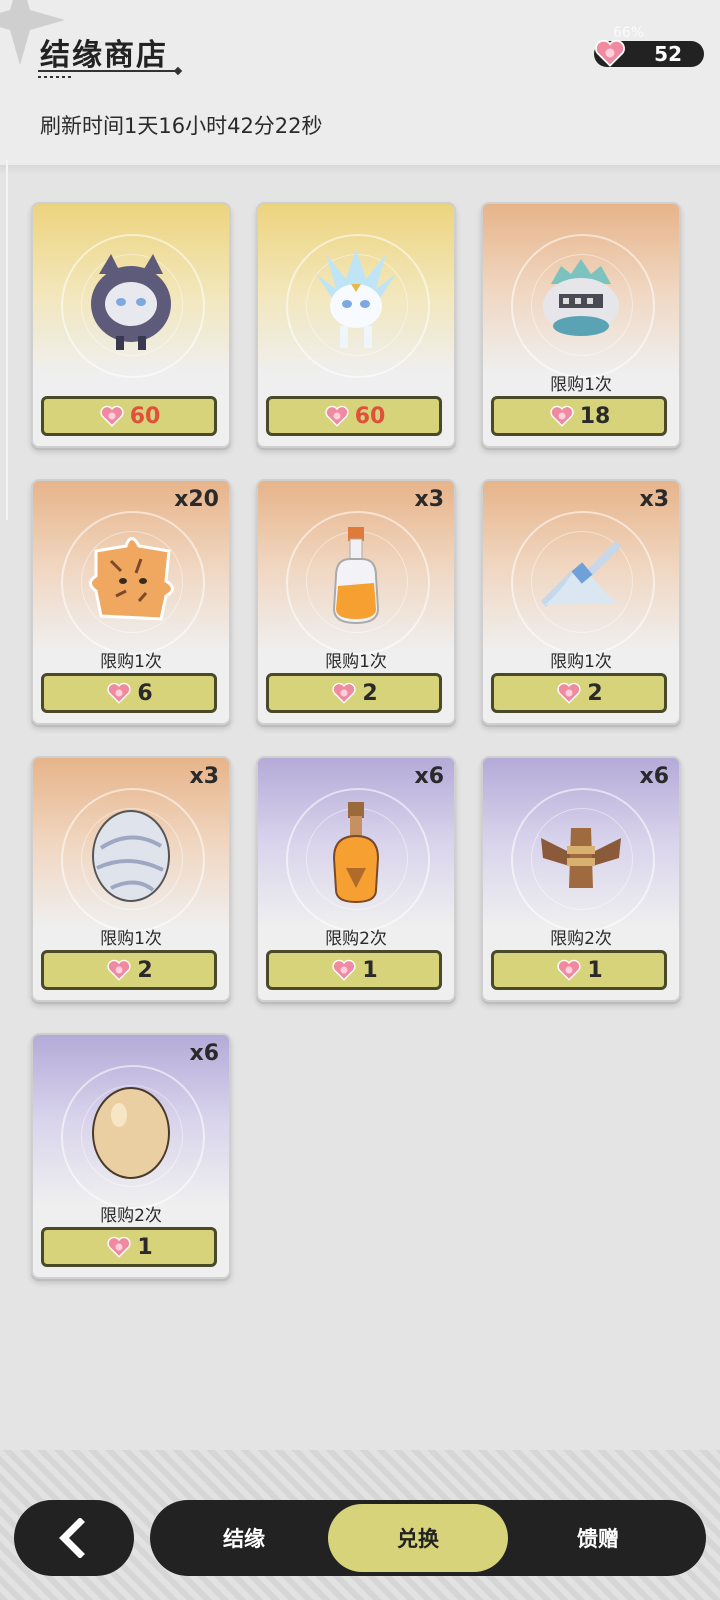 The height and width of the screenshot is (1600, 720). What do you see at coordinates (356, 576) in the screenshot?
I see `orange-potion-bottle-icon` at bounding box center [356, 576].